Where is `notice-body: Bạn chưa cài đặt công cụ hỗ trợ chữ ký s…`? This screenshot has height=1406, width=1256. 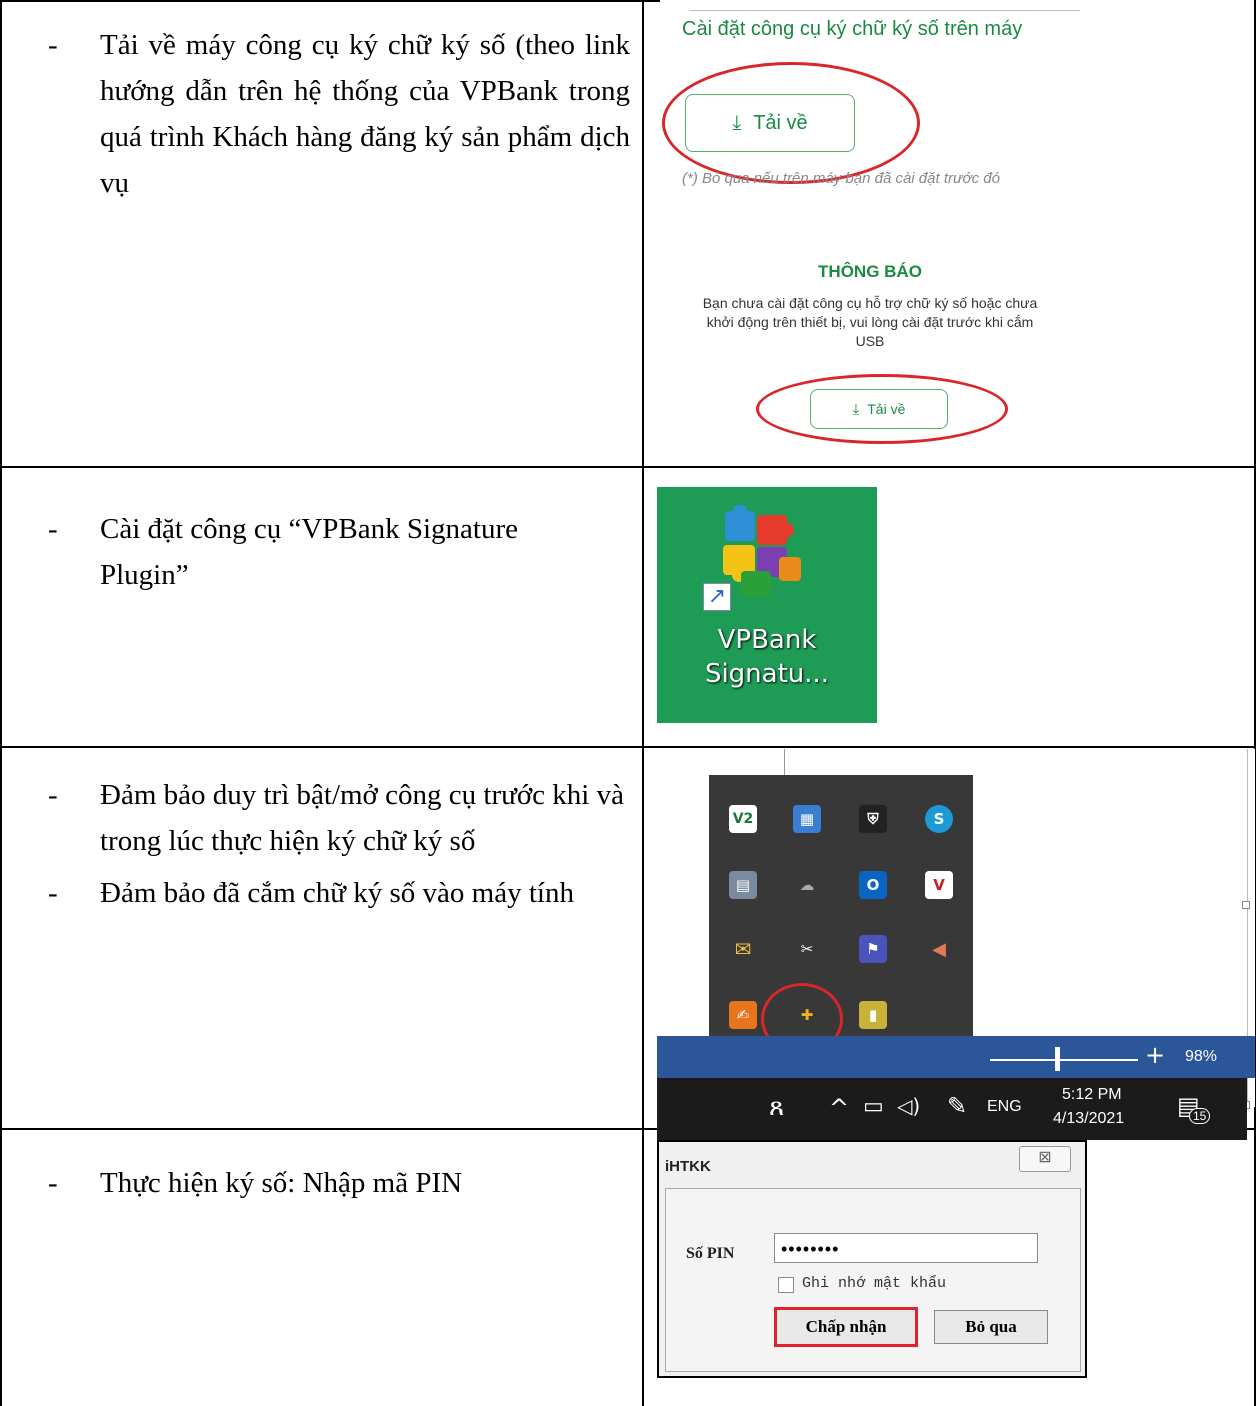 notice-body: Bạn chưa cài đặt công cụ hỗ trợ chữ ký s… is located at coordinates (870, 322).